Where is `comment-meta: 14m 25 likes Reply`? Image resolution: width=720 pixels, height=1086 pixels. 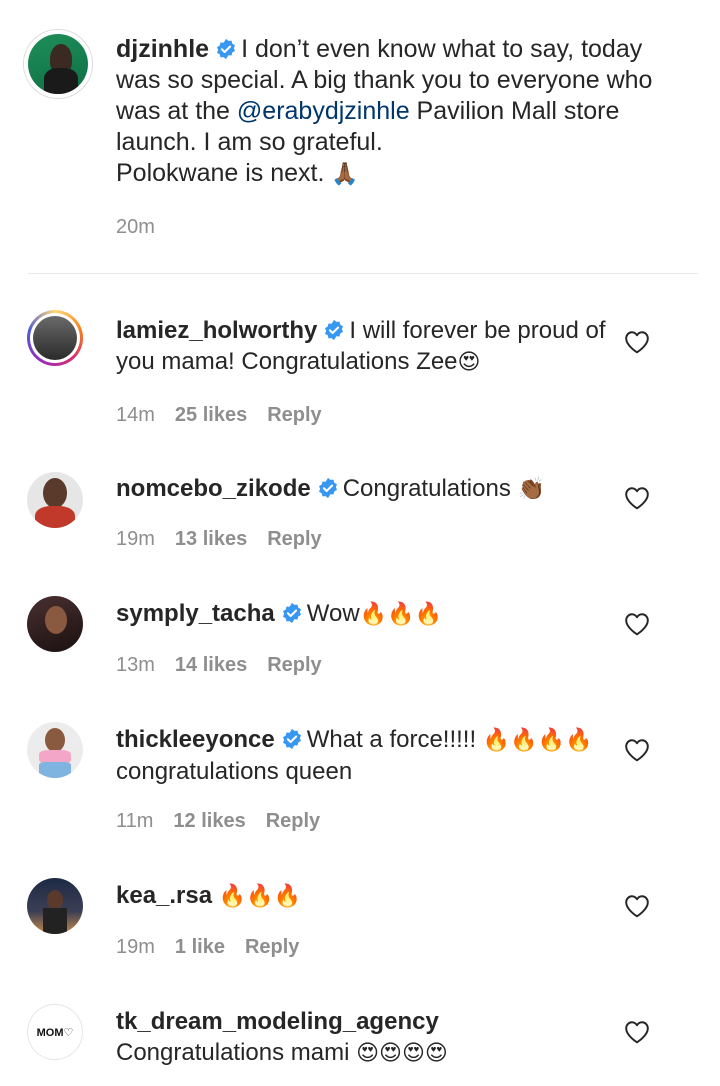
comment-meta: 14m 25 likes Reply is located at coordinates (229, 415).